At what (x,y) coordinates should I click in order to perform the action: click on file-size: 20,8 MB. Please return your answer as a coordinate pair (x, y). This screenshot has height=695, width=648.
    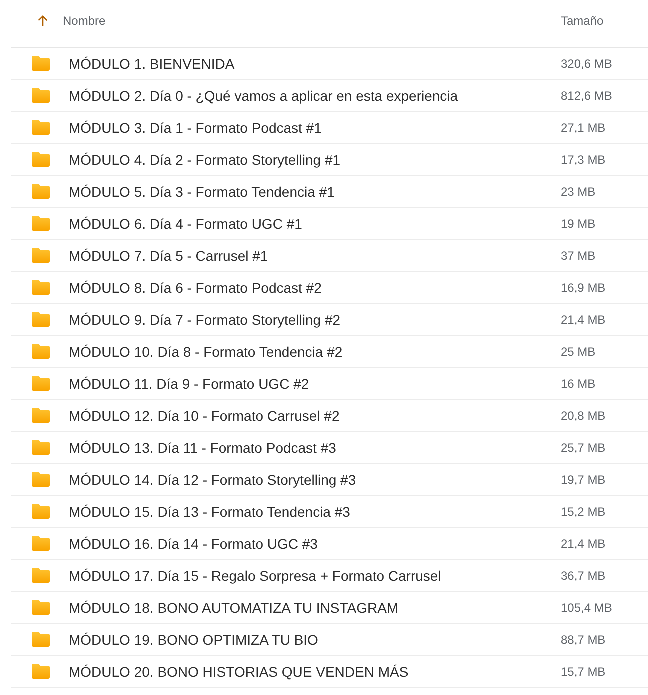
    Looking at the image, I should click on (584, 415).